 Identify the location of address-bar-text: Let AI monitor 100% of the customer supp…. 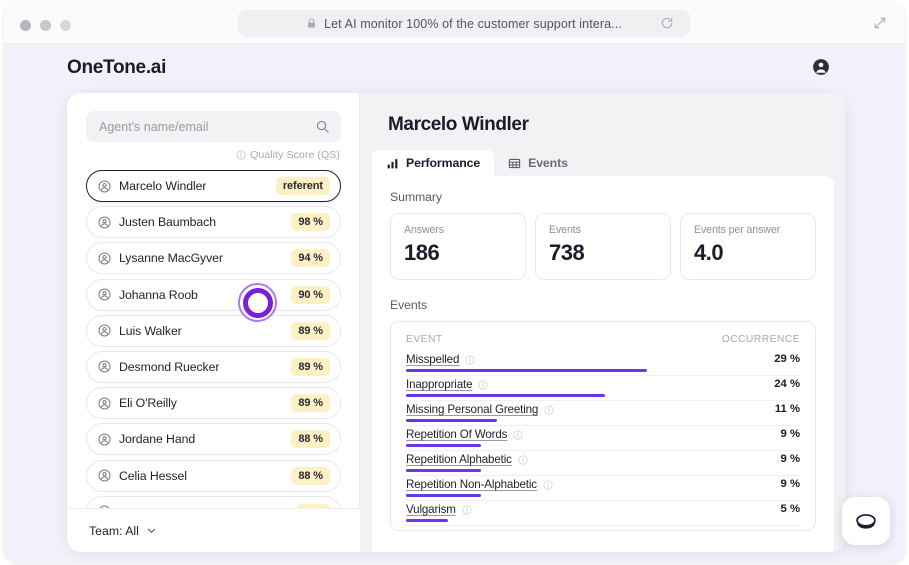
(473, 23).